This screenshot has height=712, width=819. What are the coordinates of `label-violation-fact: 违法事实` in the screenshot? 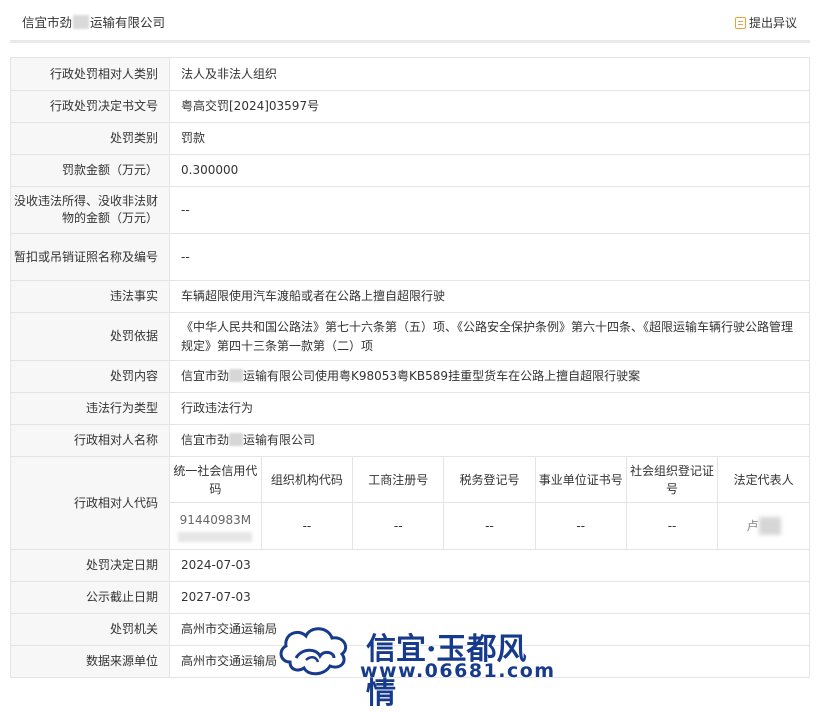 It's located at (90, 296).